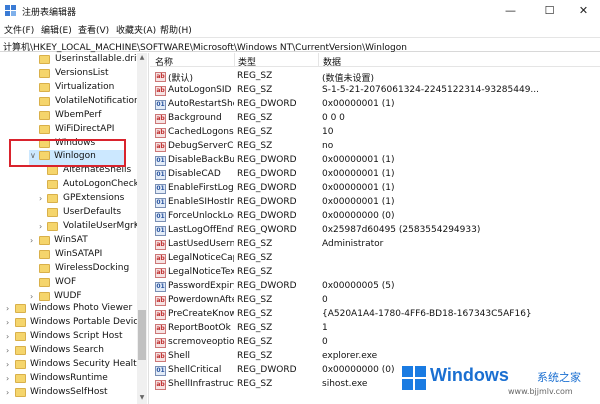  What do you see at coordinates (469, 375) in the screenshot?
I see `watermark-title: Windows` at bounding box center [469, 375].